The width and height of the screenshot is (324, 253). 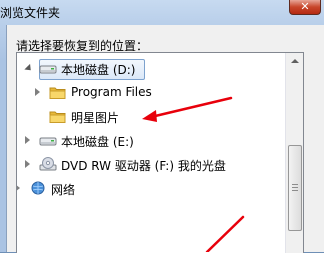 What do you see at coordinates (294, 61) in the screenshot?
I see `scroll-up-button` at bounding box center [294, 61].